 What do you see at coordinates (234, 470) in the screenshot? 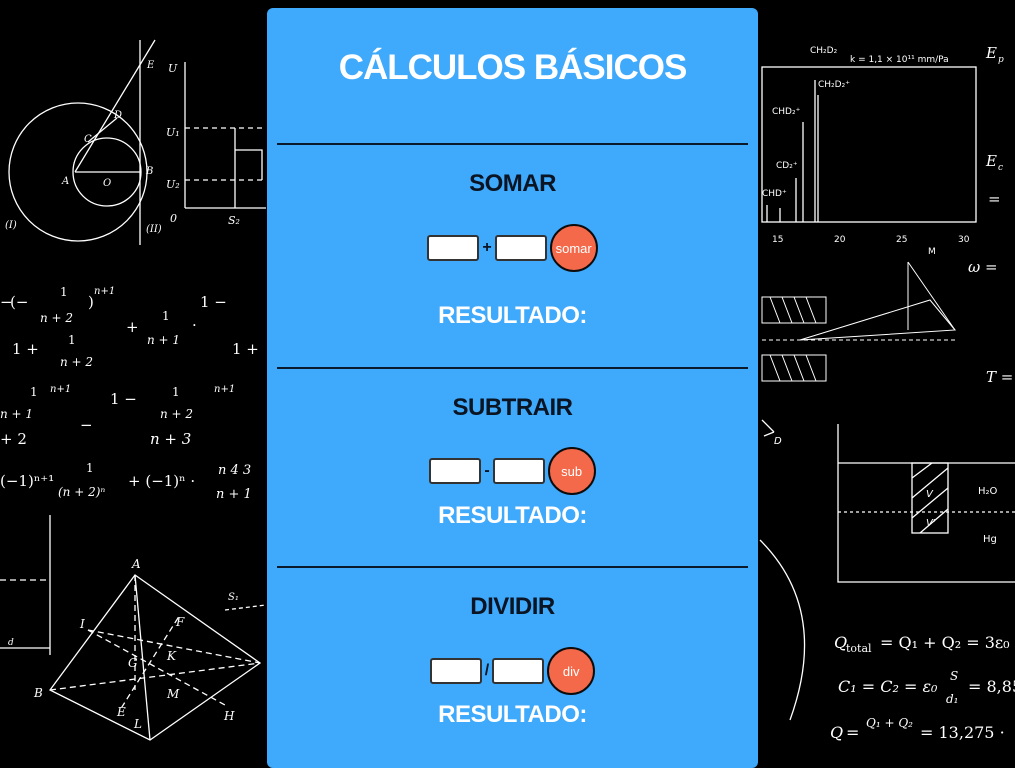
I see `formula-text: n 4 3` at bounding box center [234, 470].